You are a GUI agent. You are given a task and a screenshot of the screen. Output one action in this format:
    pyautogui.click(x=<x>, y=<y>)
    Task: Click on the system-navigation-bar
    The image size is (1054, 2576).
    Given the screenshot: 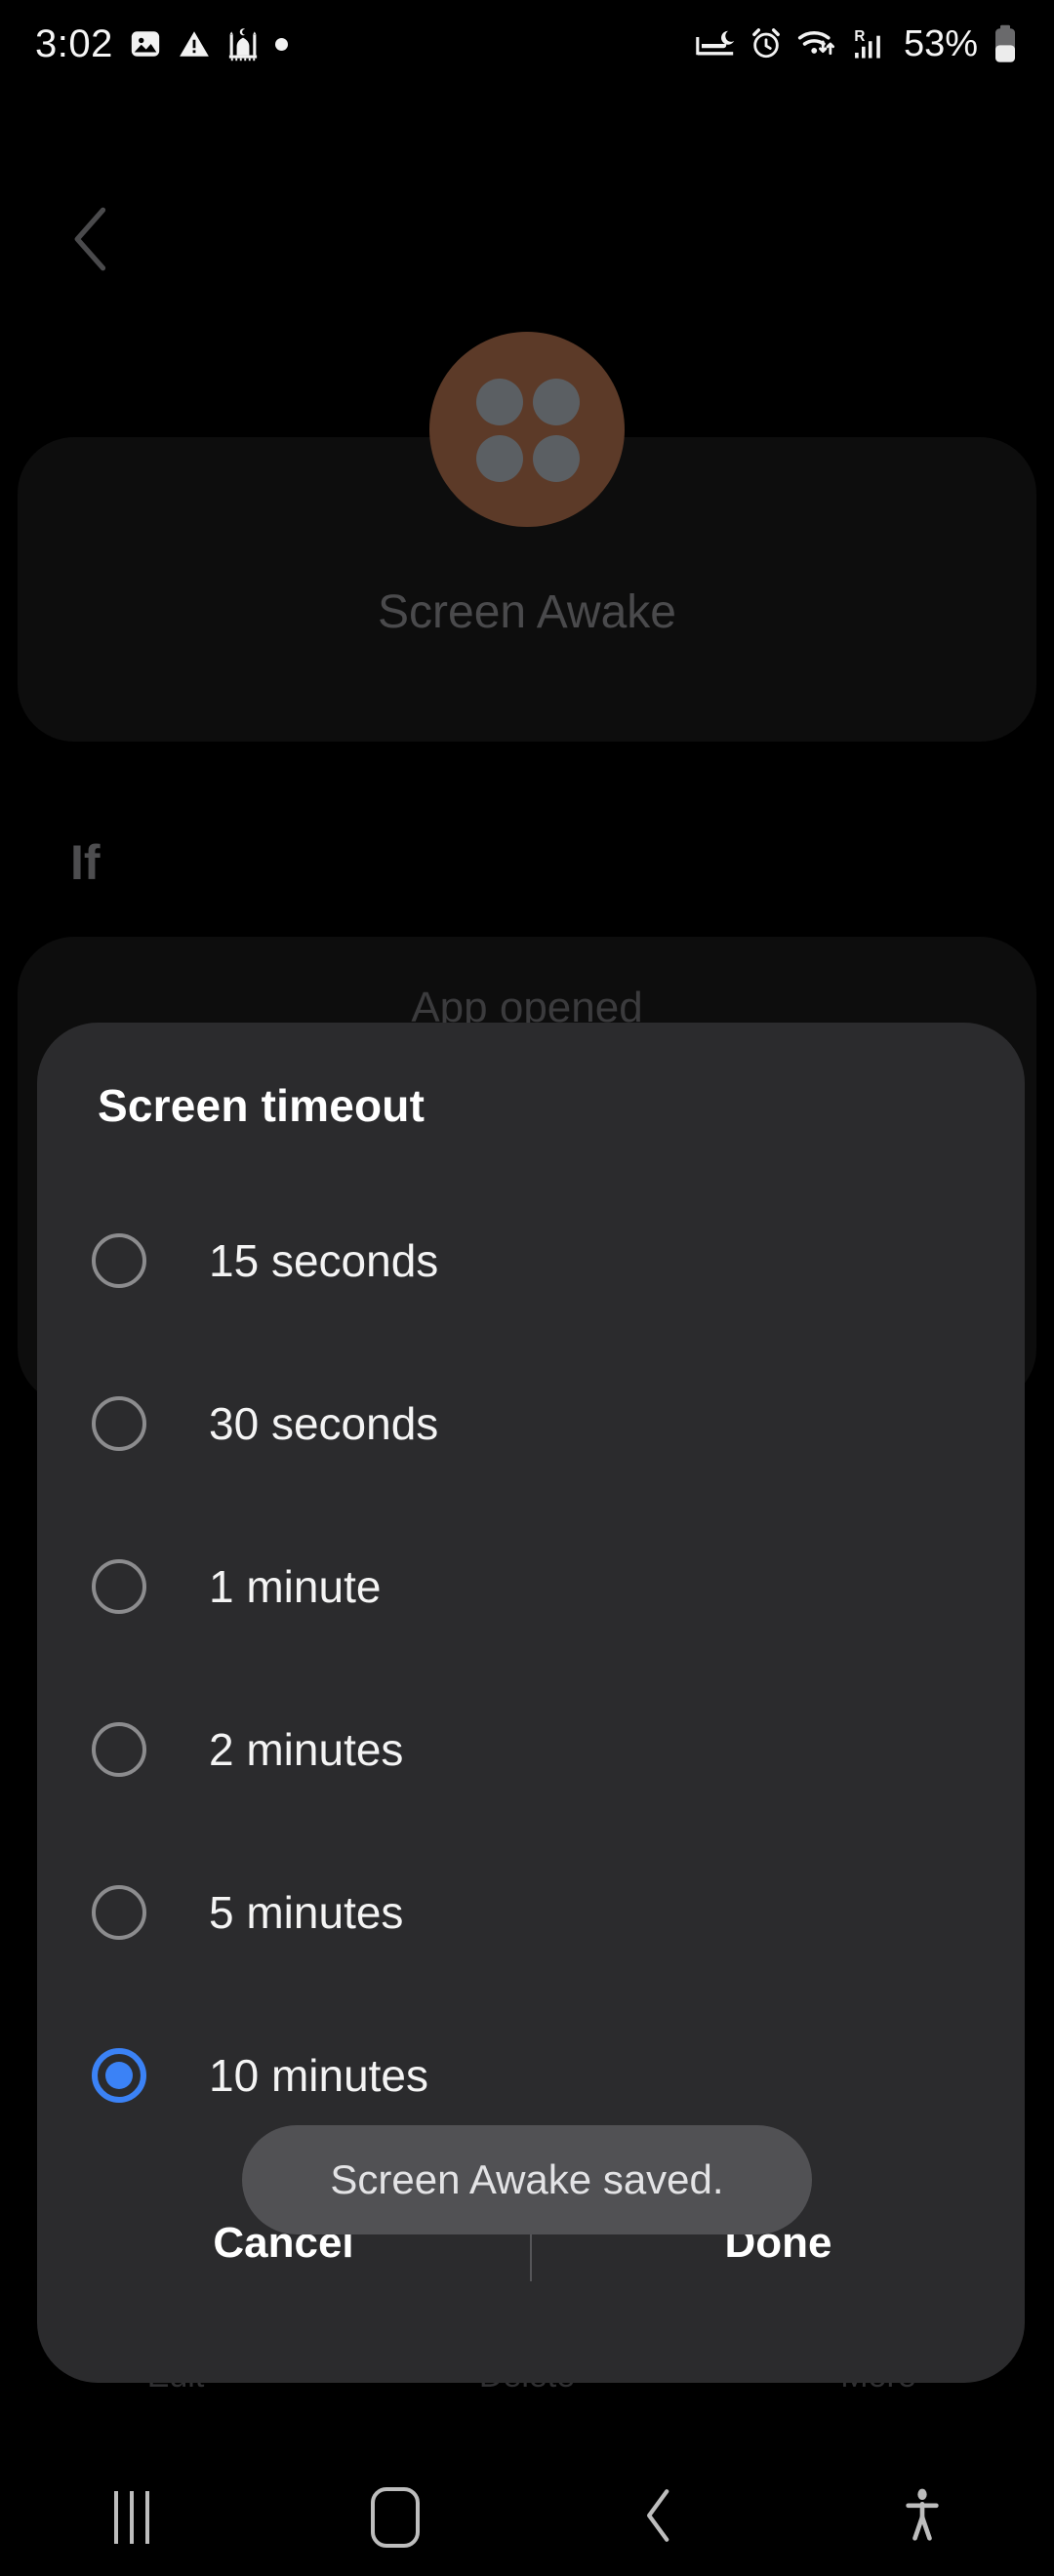 What is the action you would take?
    pyautogui.click(x=527, y=2517)
    